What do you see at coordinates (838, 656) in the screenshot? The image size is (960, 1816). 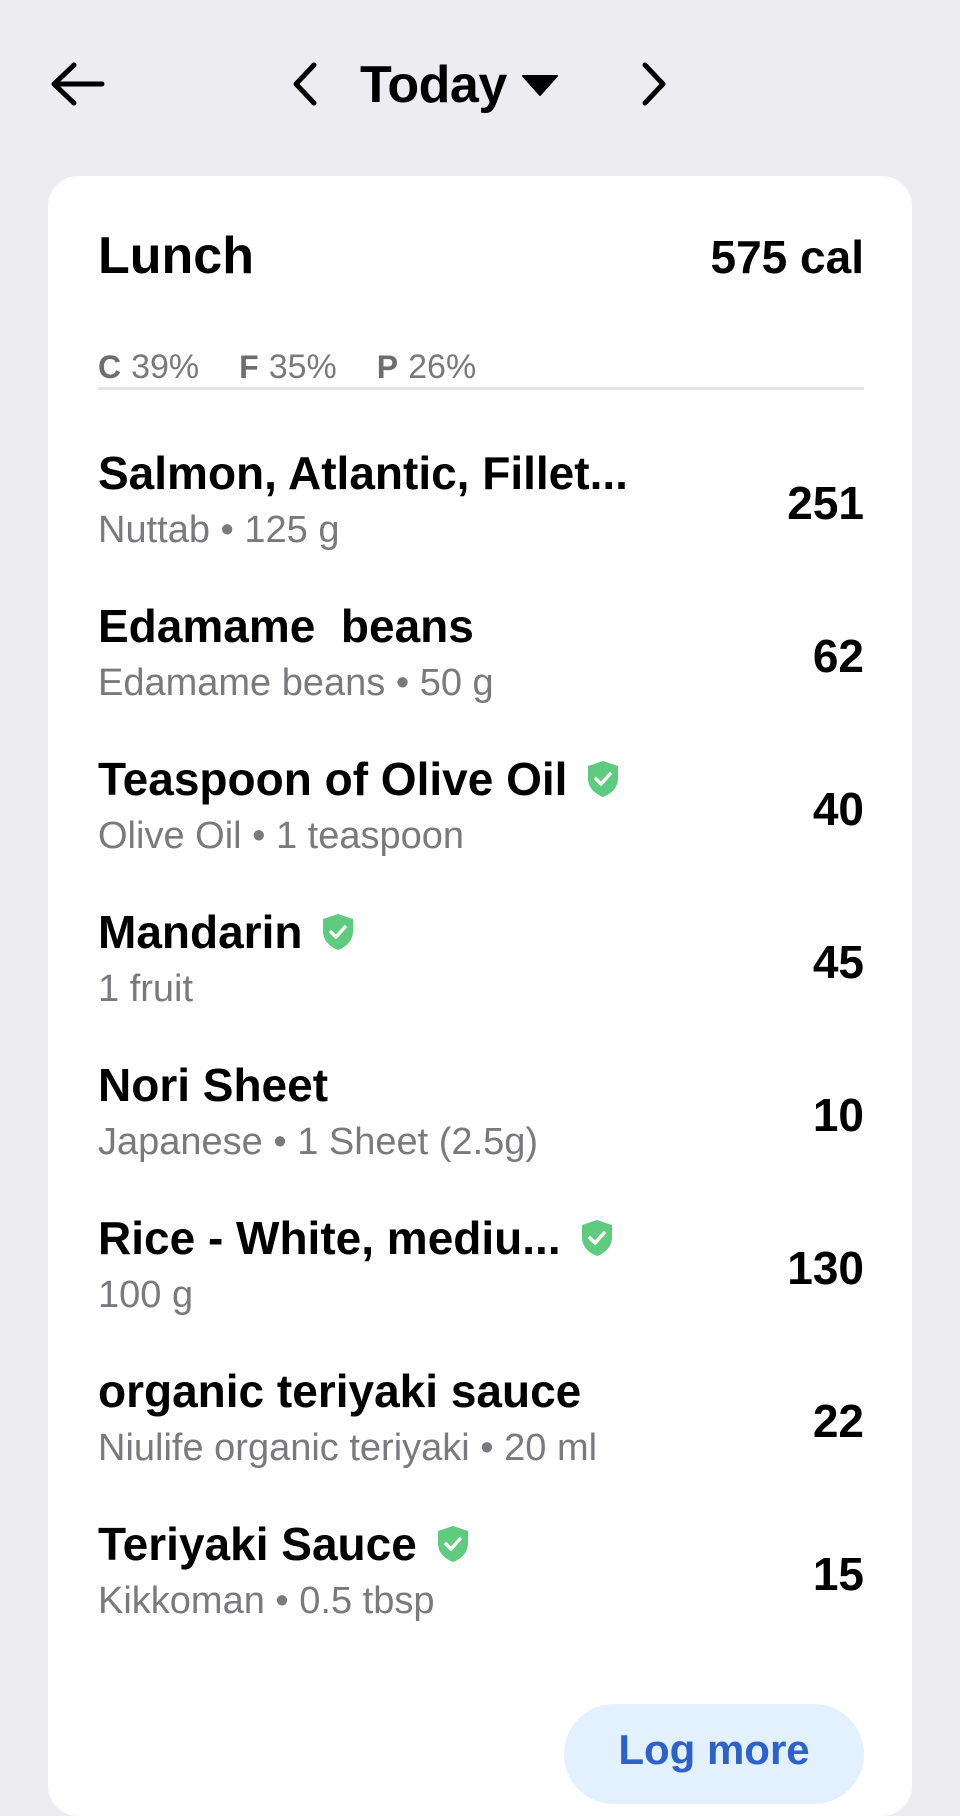 I see `food-calories: 62` at bounding box center [838, 656].